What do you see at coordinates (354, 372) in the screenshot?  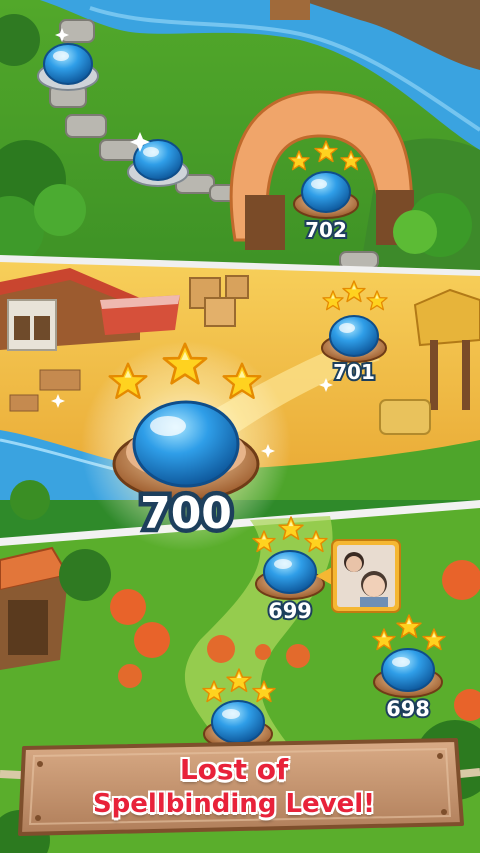 I see `level-number-label: 701` at bounding box center [354, 372].